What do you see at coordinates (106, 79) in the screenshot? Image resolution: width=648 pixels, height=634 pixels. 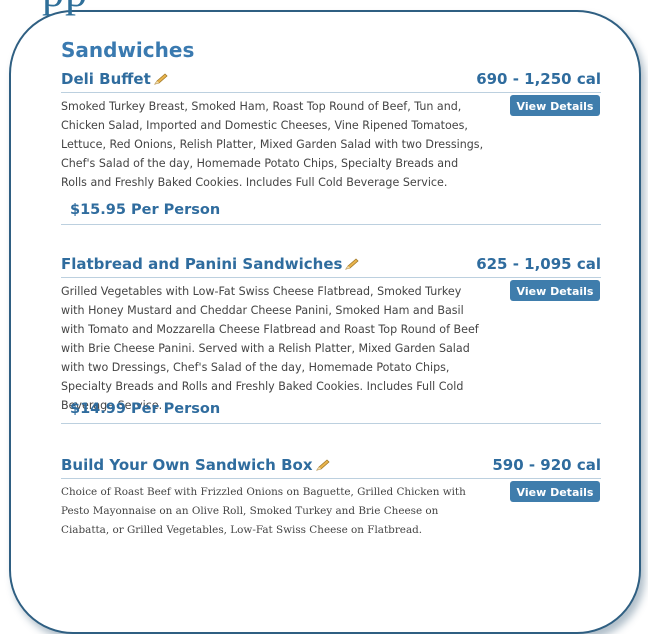 I see `item-name-label: Deli Buffet` at bounding box center [106, 79].